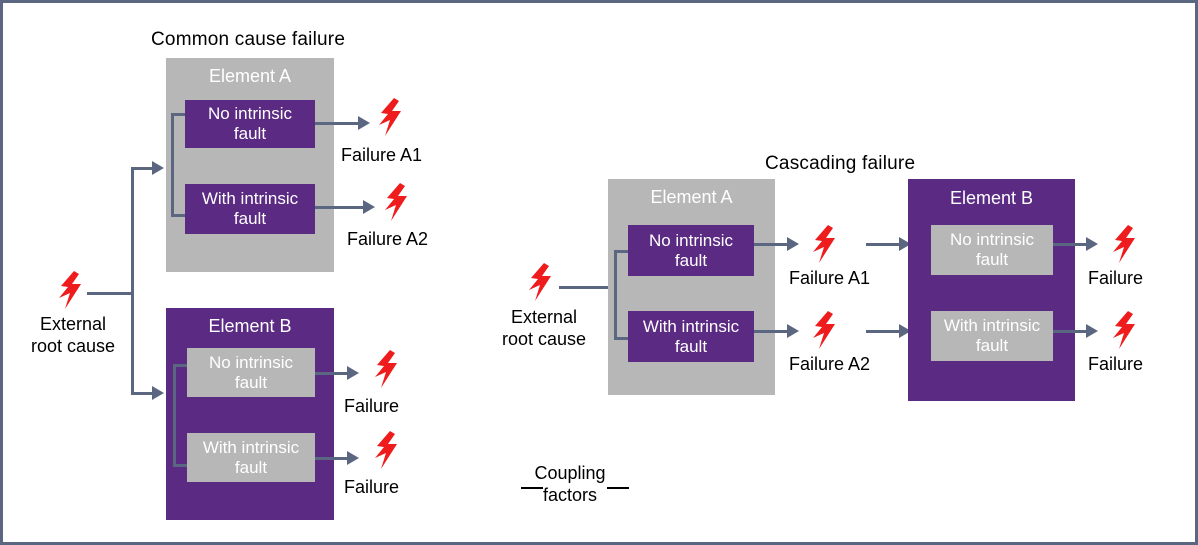  I want to click on cascading-element-b: Element B, so click(991, 290).